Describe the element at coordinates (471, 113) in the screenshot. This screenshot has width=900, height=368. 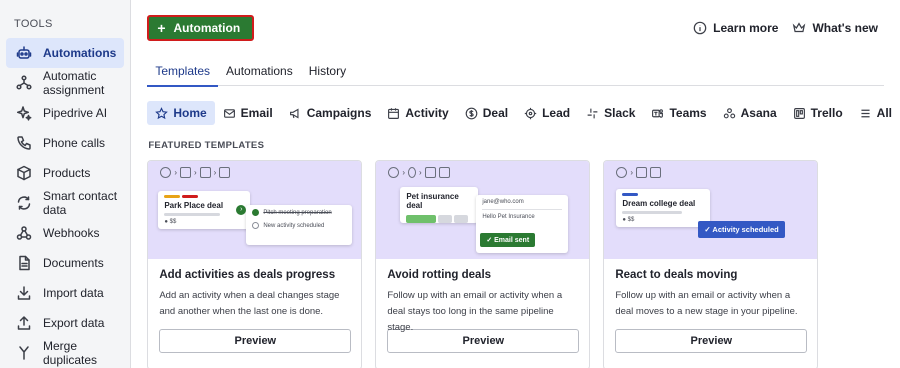
I see `dollar-icon` at that location.